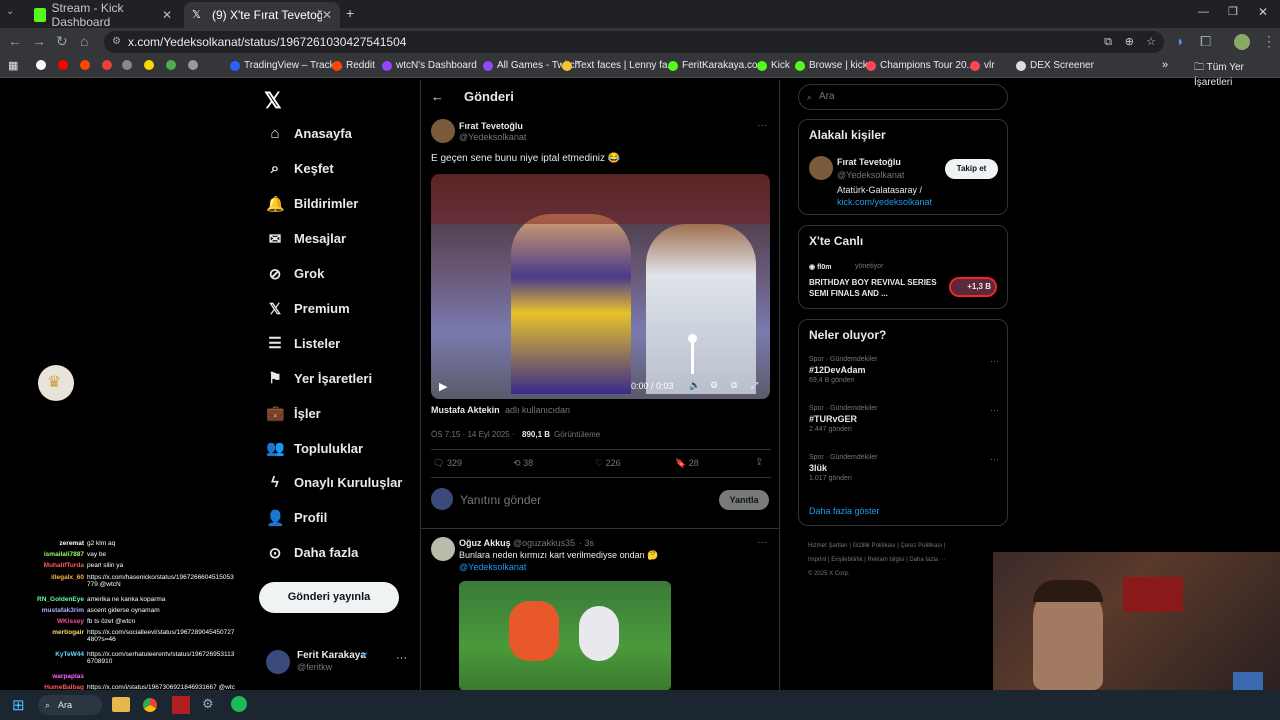 This screenshot has height=720, width=1280. I want to click on back-icon: ←, so click(15, 41).